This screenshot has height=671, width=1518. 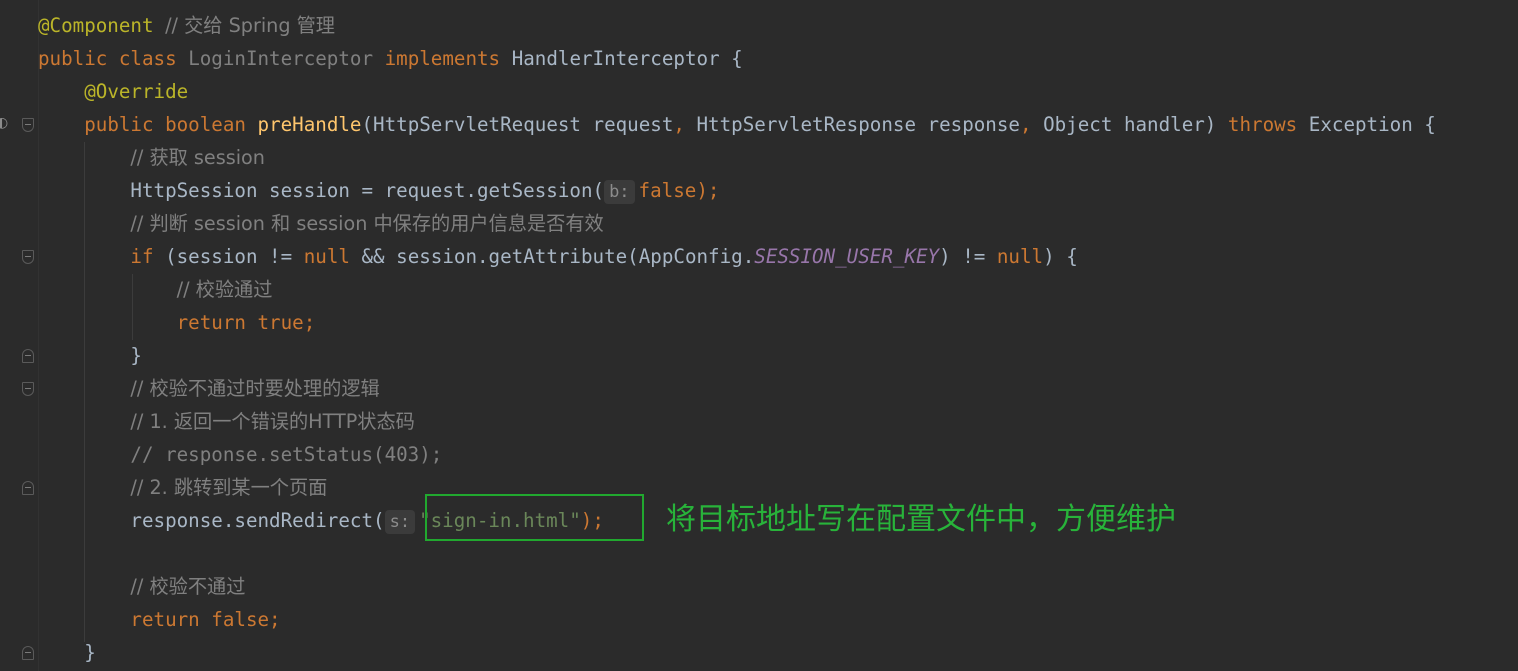 What do you see at coordinates (205, 619) in the screenshot?
I see `keyword: return false;` at bounding box center [205, 619].